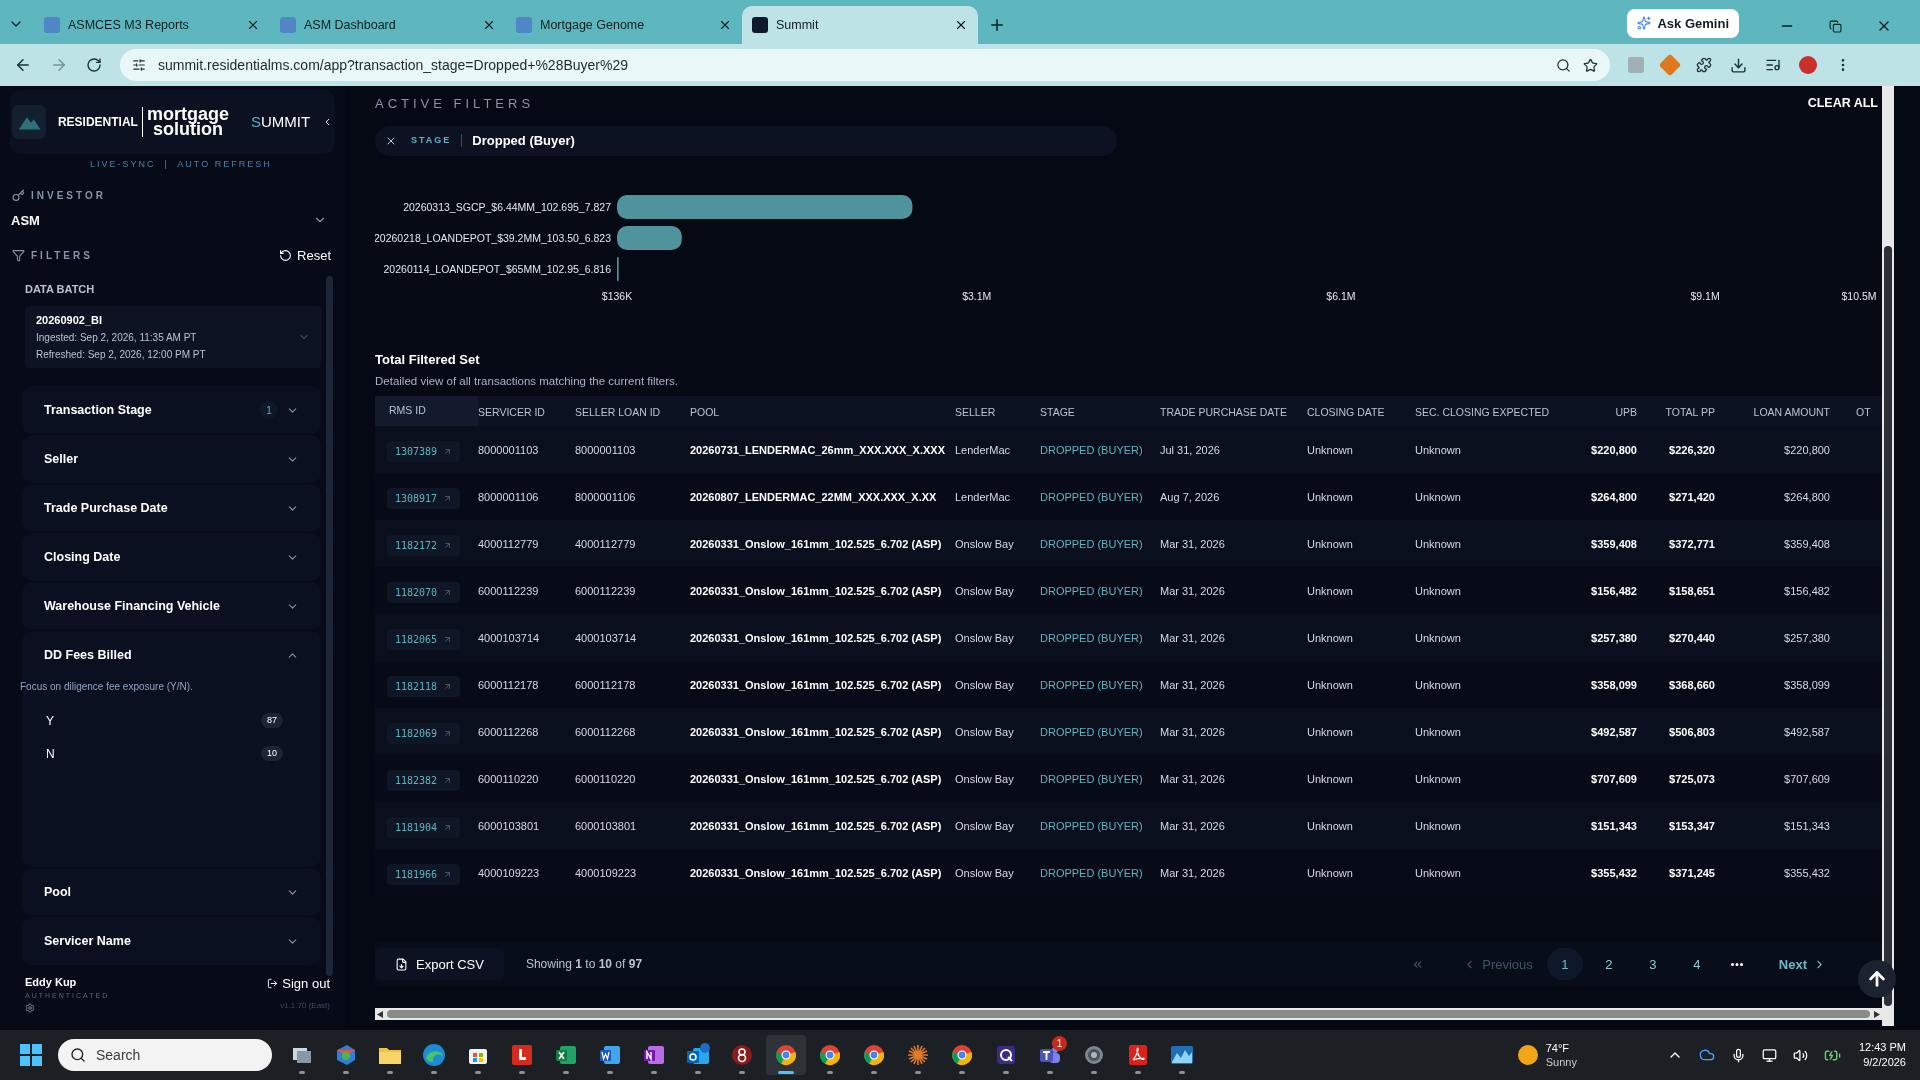 This screenshot has width=1920, height=1080. Describe the element at coordinates (165, 1055) in the screenshot. I see `taskbar-search-field: Search` at that location.